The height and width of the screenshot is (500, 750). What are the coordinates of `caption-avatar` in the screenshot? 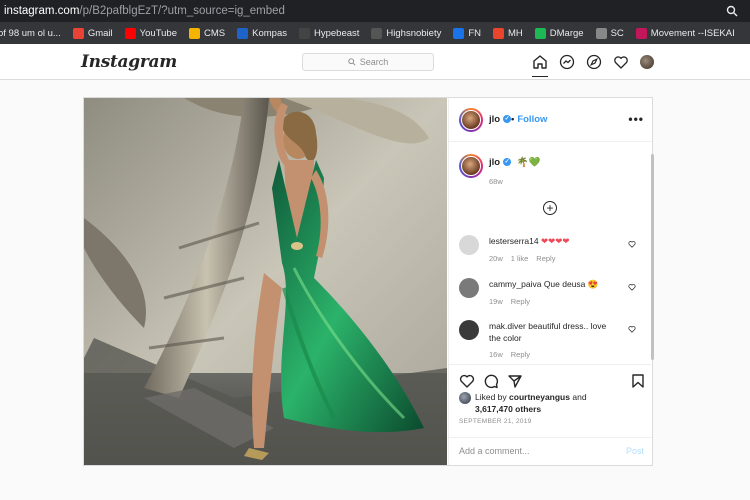 It's located at (471, 166).